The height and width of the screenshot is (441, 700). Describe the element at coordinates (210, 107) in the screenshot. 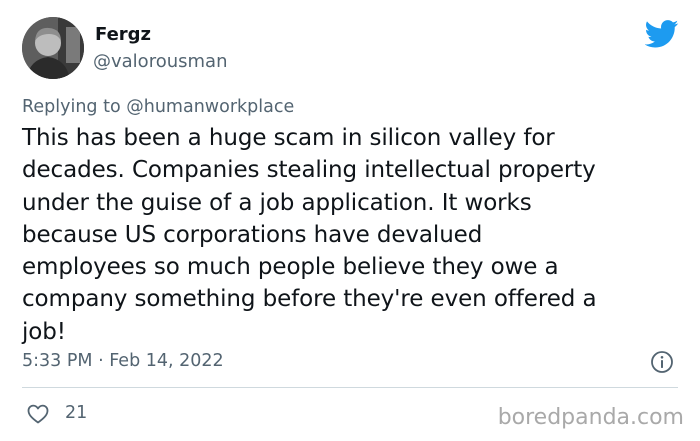

I see `reply-mention-link: @humanworkplace` at that location.